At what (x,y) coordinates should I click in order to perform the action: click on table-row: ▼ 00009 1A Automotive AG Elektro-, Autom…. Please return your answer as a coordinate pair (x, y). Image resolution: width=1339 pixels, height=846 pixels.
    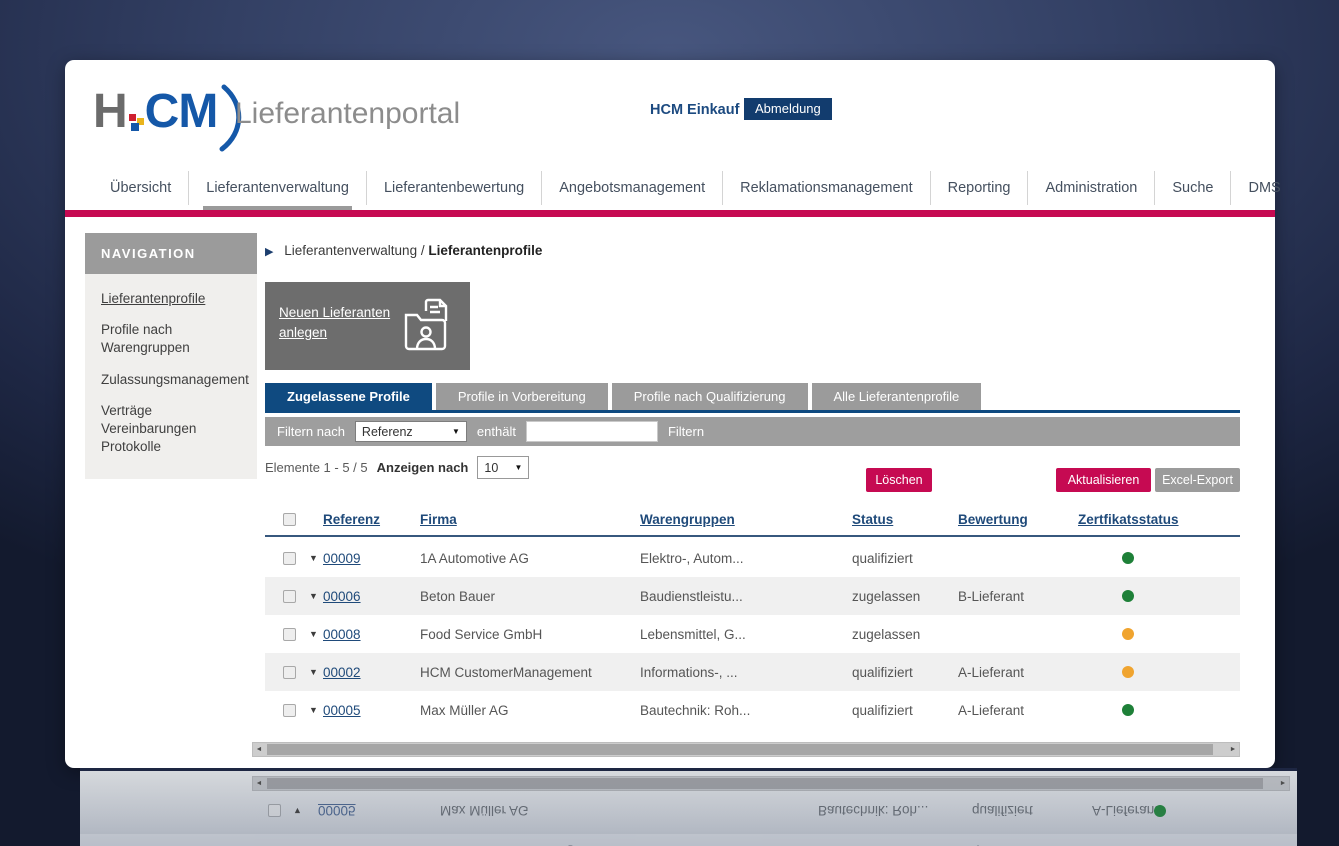
    Looking at the image, I should click on (752, 558).